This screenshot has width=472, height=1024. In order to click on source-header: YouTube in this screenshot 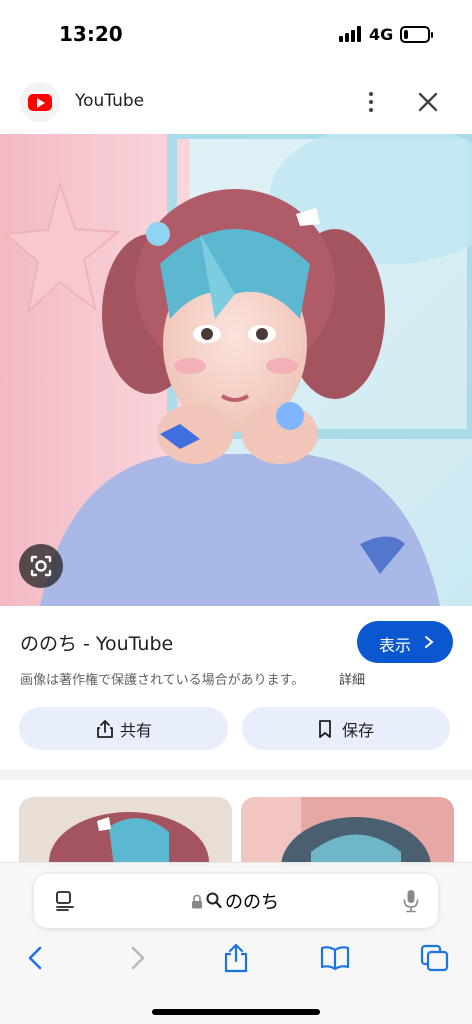, I will do `click(236, 102)`.